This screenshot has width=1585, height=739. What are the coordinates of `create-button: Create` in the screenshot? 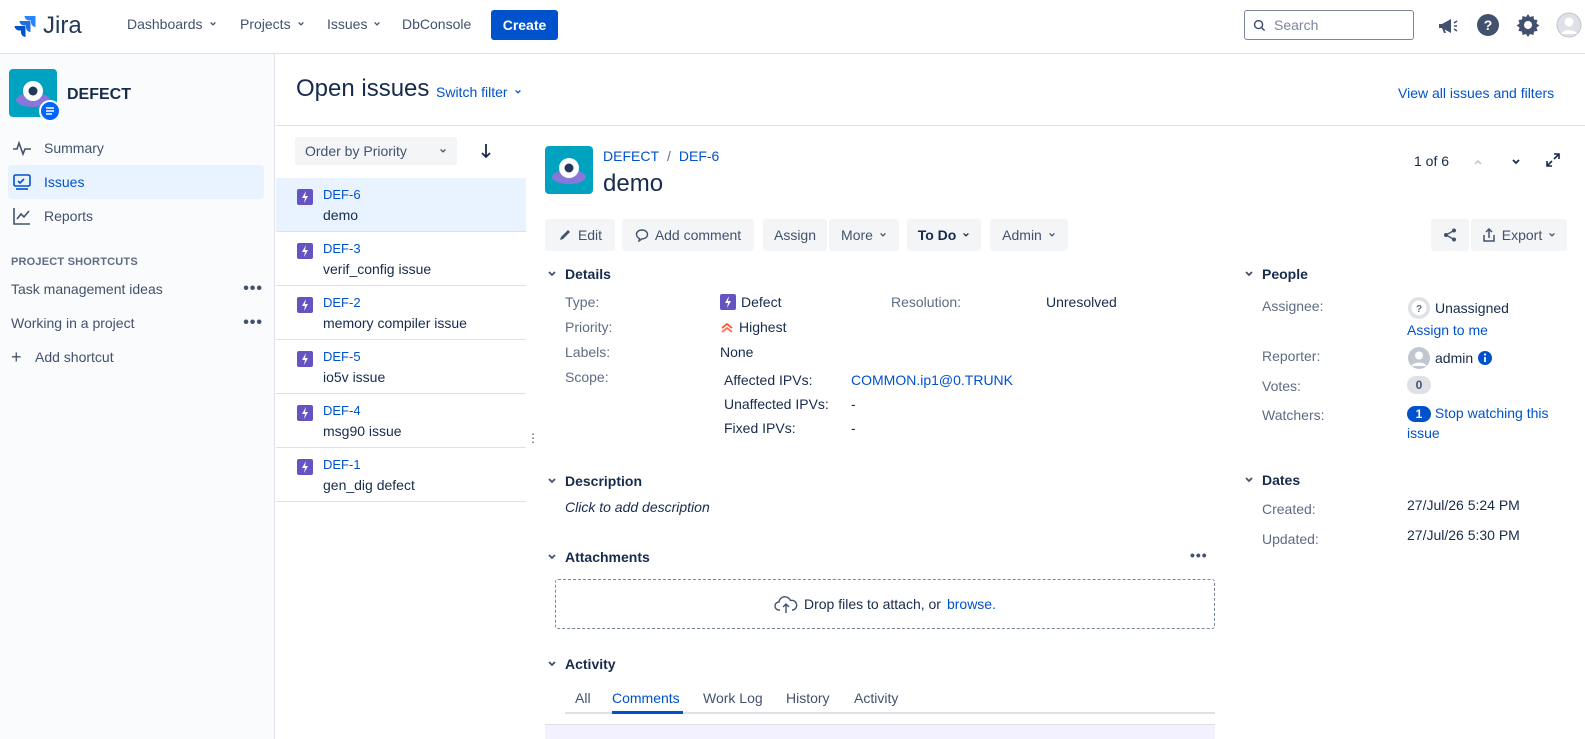 It's located at (524, 25).